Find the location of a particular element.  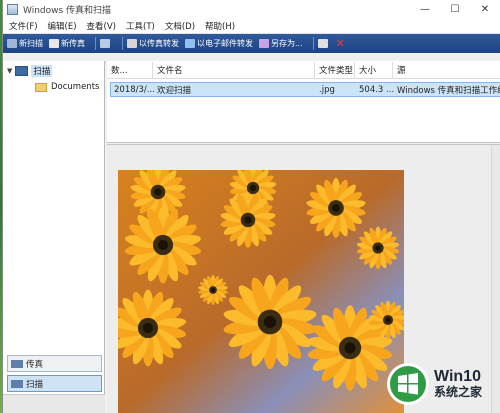

printer-icon is located at coordinates (322, 43).